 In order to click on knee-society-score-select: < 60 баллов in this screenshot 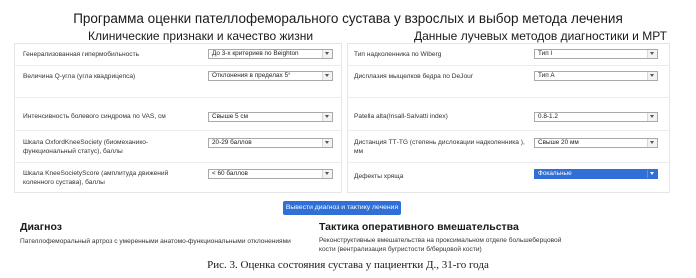, I will do `click(270, 174)`.